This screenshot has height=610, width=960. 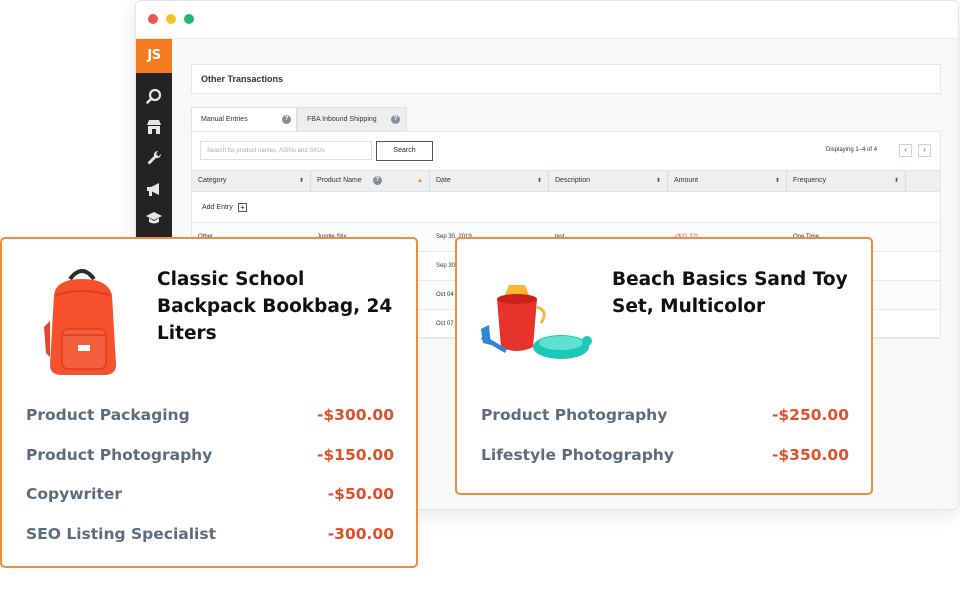 I want to click on column-label: Product Name, so click(x=339, y=180).